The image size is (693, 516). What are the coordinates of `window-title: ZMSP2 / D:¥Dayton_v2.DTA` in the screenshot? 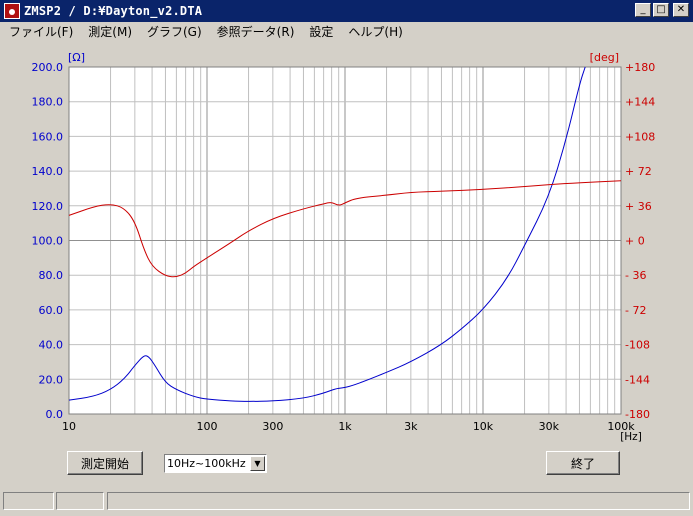 It's located at (113, 11).